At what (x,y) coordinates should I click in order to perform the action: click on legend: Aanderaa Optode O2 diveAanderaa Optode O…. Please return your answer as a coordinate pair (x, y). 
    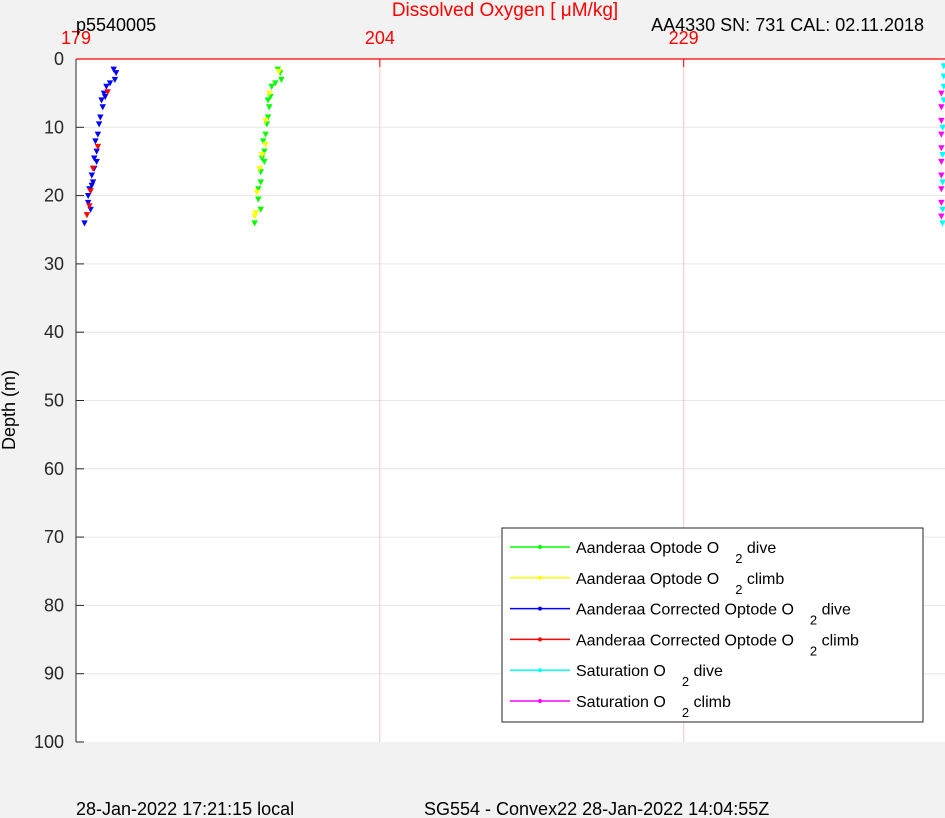
    Looking at the image, I should click on (712, 625).